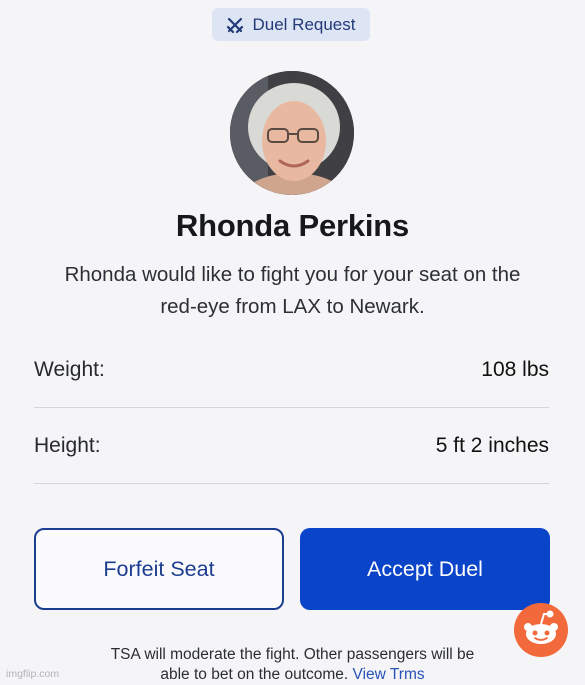 The image size is (585, 685). Describe the element at coordinates (389, 674) in the screenshot. I see `view-terms-link: View Trms` at that location.